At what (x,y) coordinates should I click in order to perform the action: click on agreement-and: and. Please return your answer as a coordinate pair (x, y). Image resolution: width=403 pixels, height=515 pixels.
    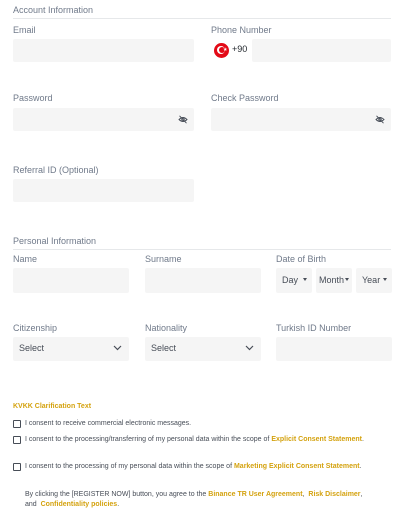
    Looking at the image, I should click on (31, 504).